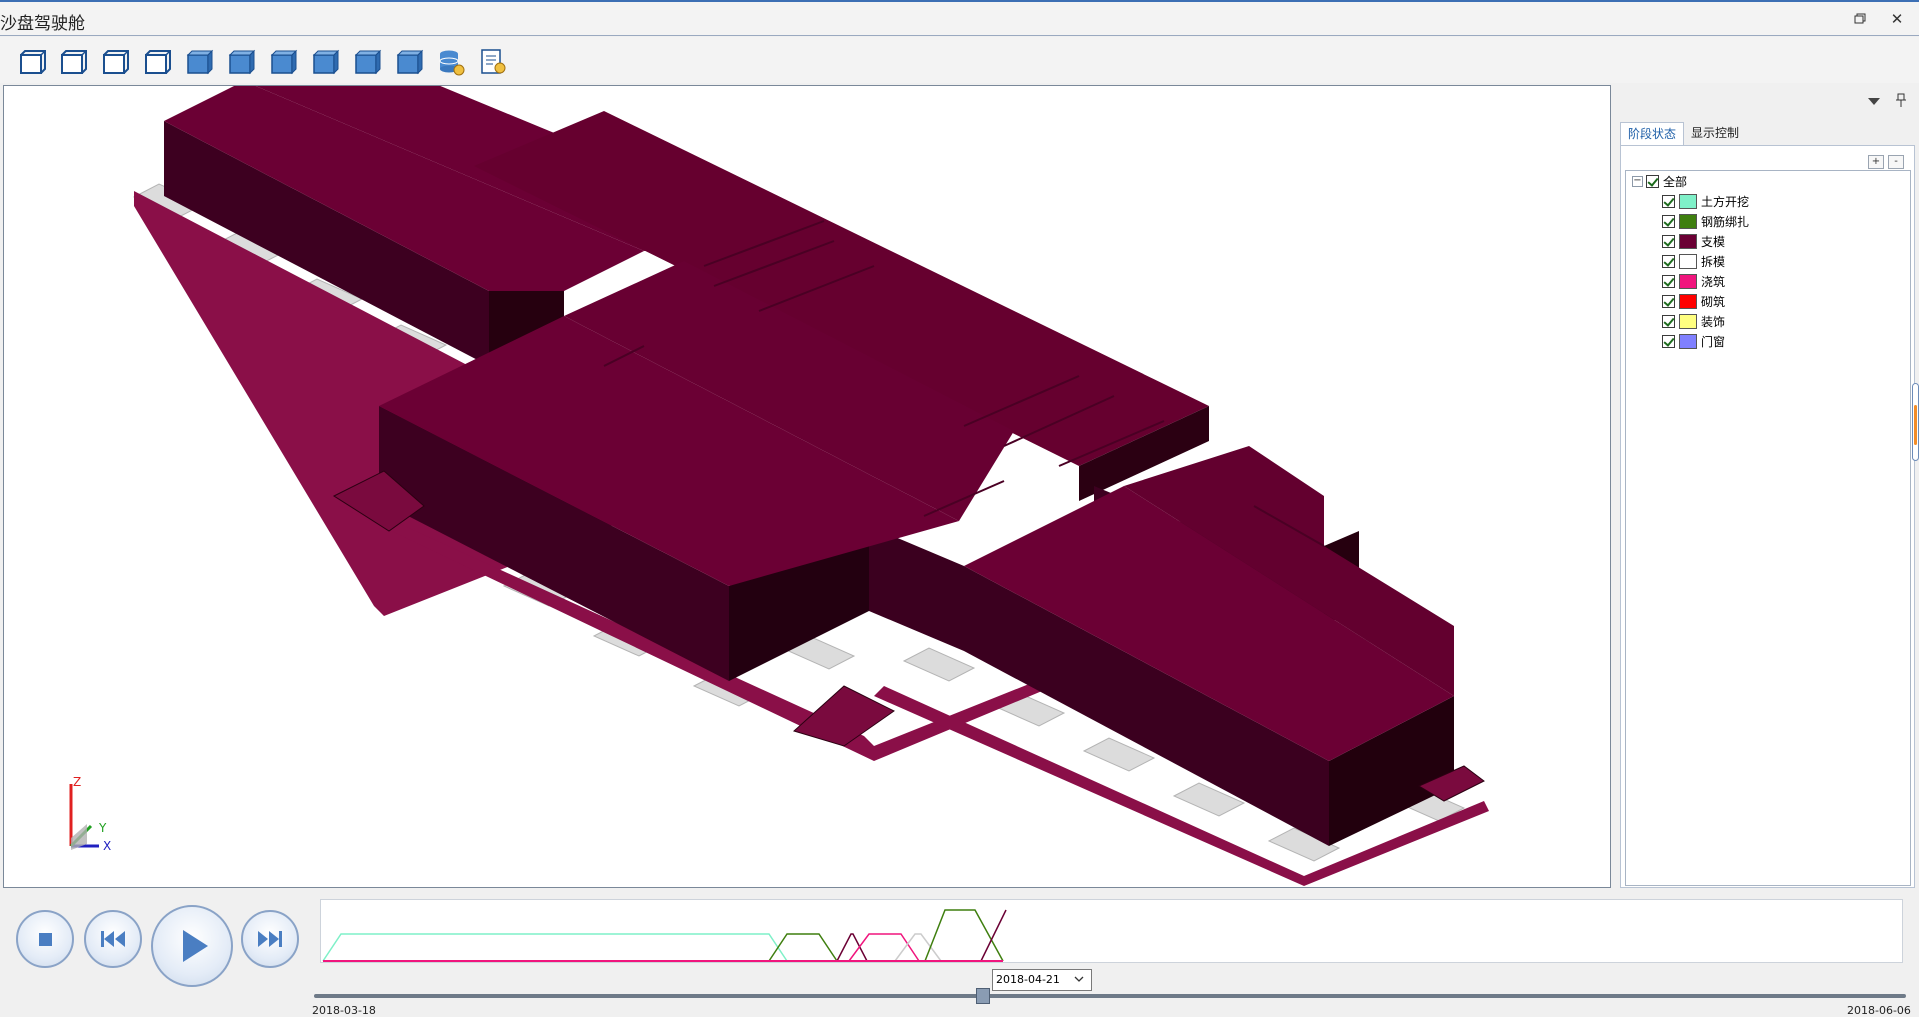 Image resolution: width=1919 pixels, height=1017 pixels. I want to click on shaded-top-button, so click(199, 62).